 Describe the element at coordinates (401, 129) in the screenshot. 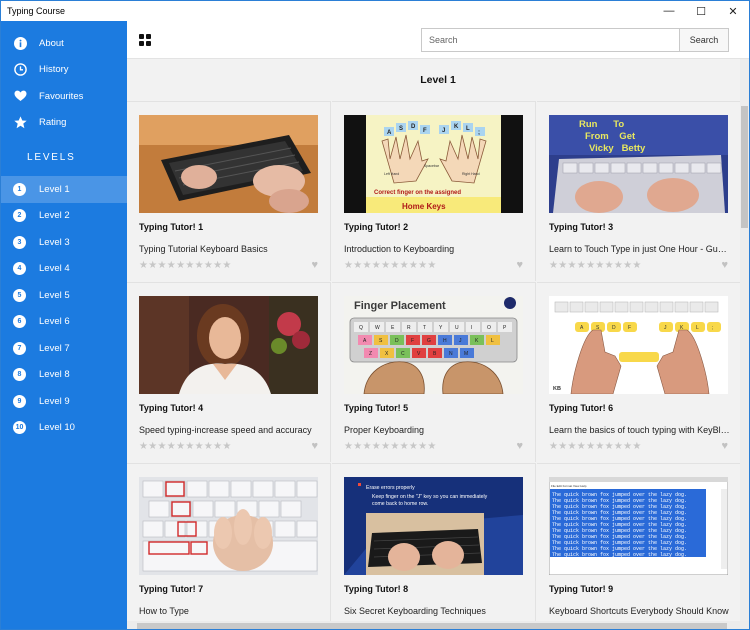

I see `key-label: S` at that location.